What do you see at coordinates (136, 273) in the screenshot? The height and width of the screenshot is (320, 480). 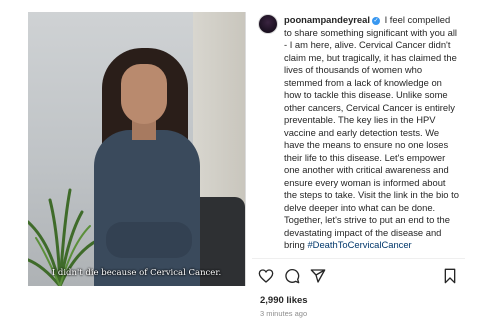 I see `video-subtitle: I didn't die because of Cervical Cancer.` at bounding box center [136, 273].